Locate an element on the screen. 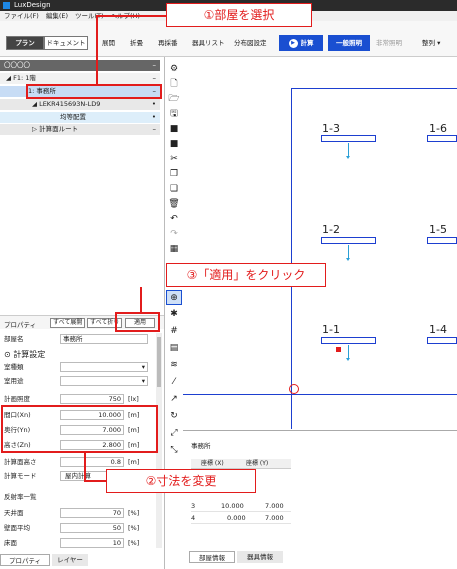 This screenshot has width=457, height=569. ceiling-input: 70 is located at coordinates (92, 513).